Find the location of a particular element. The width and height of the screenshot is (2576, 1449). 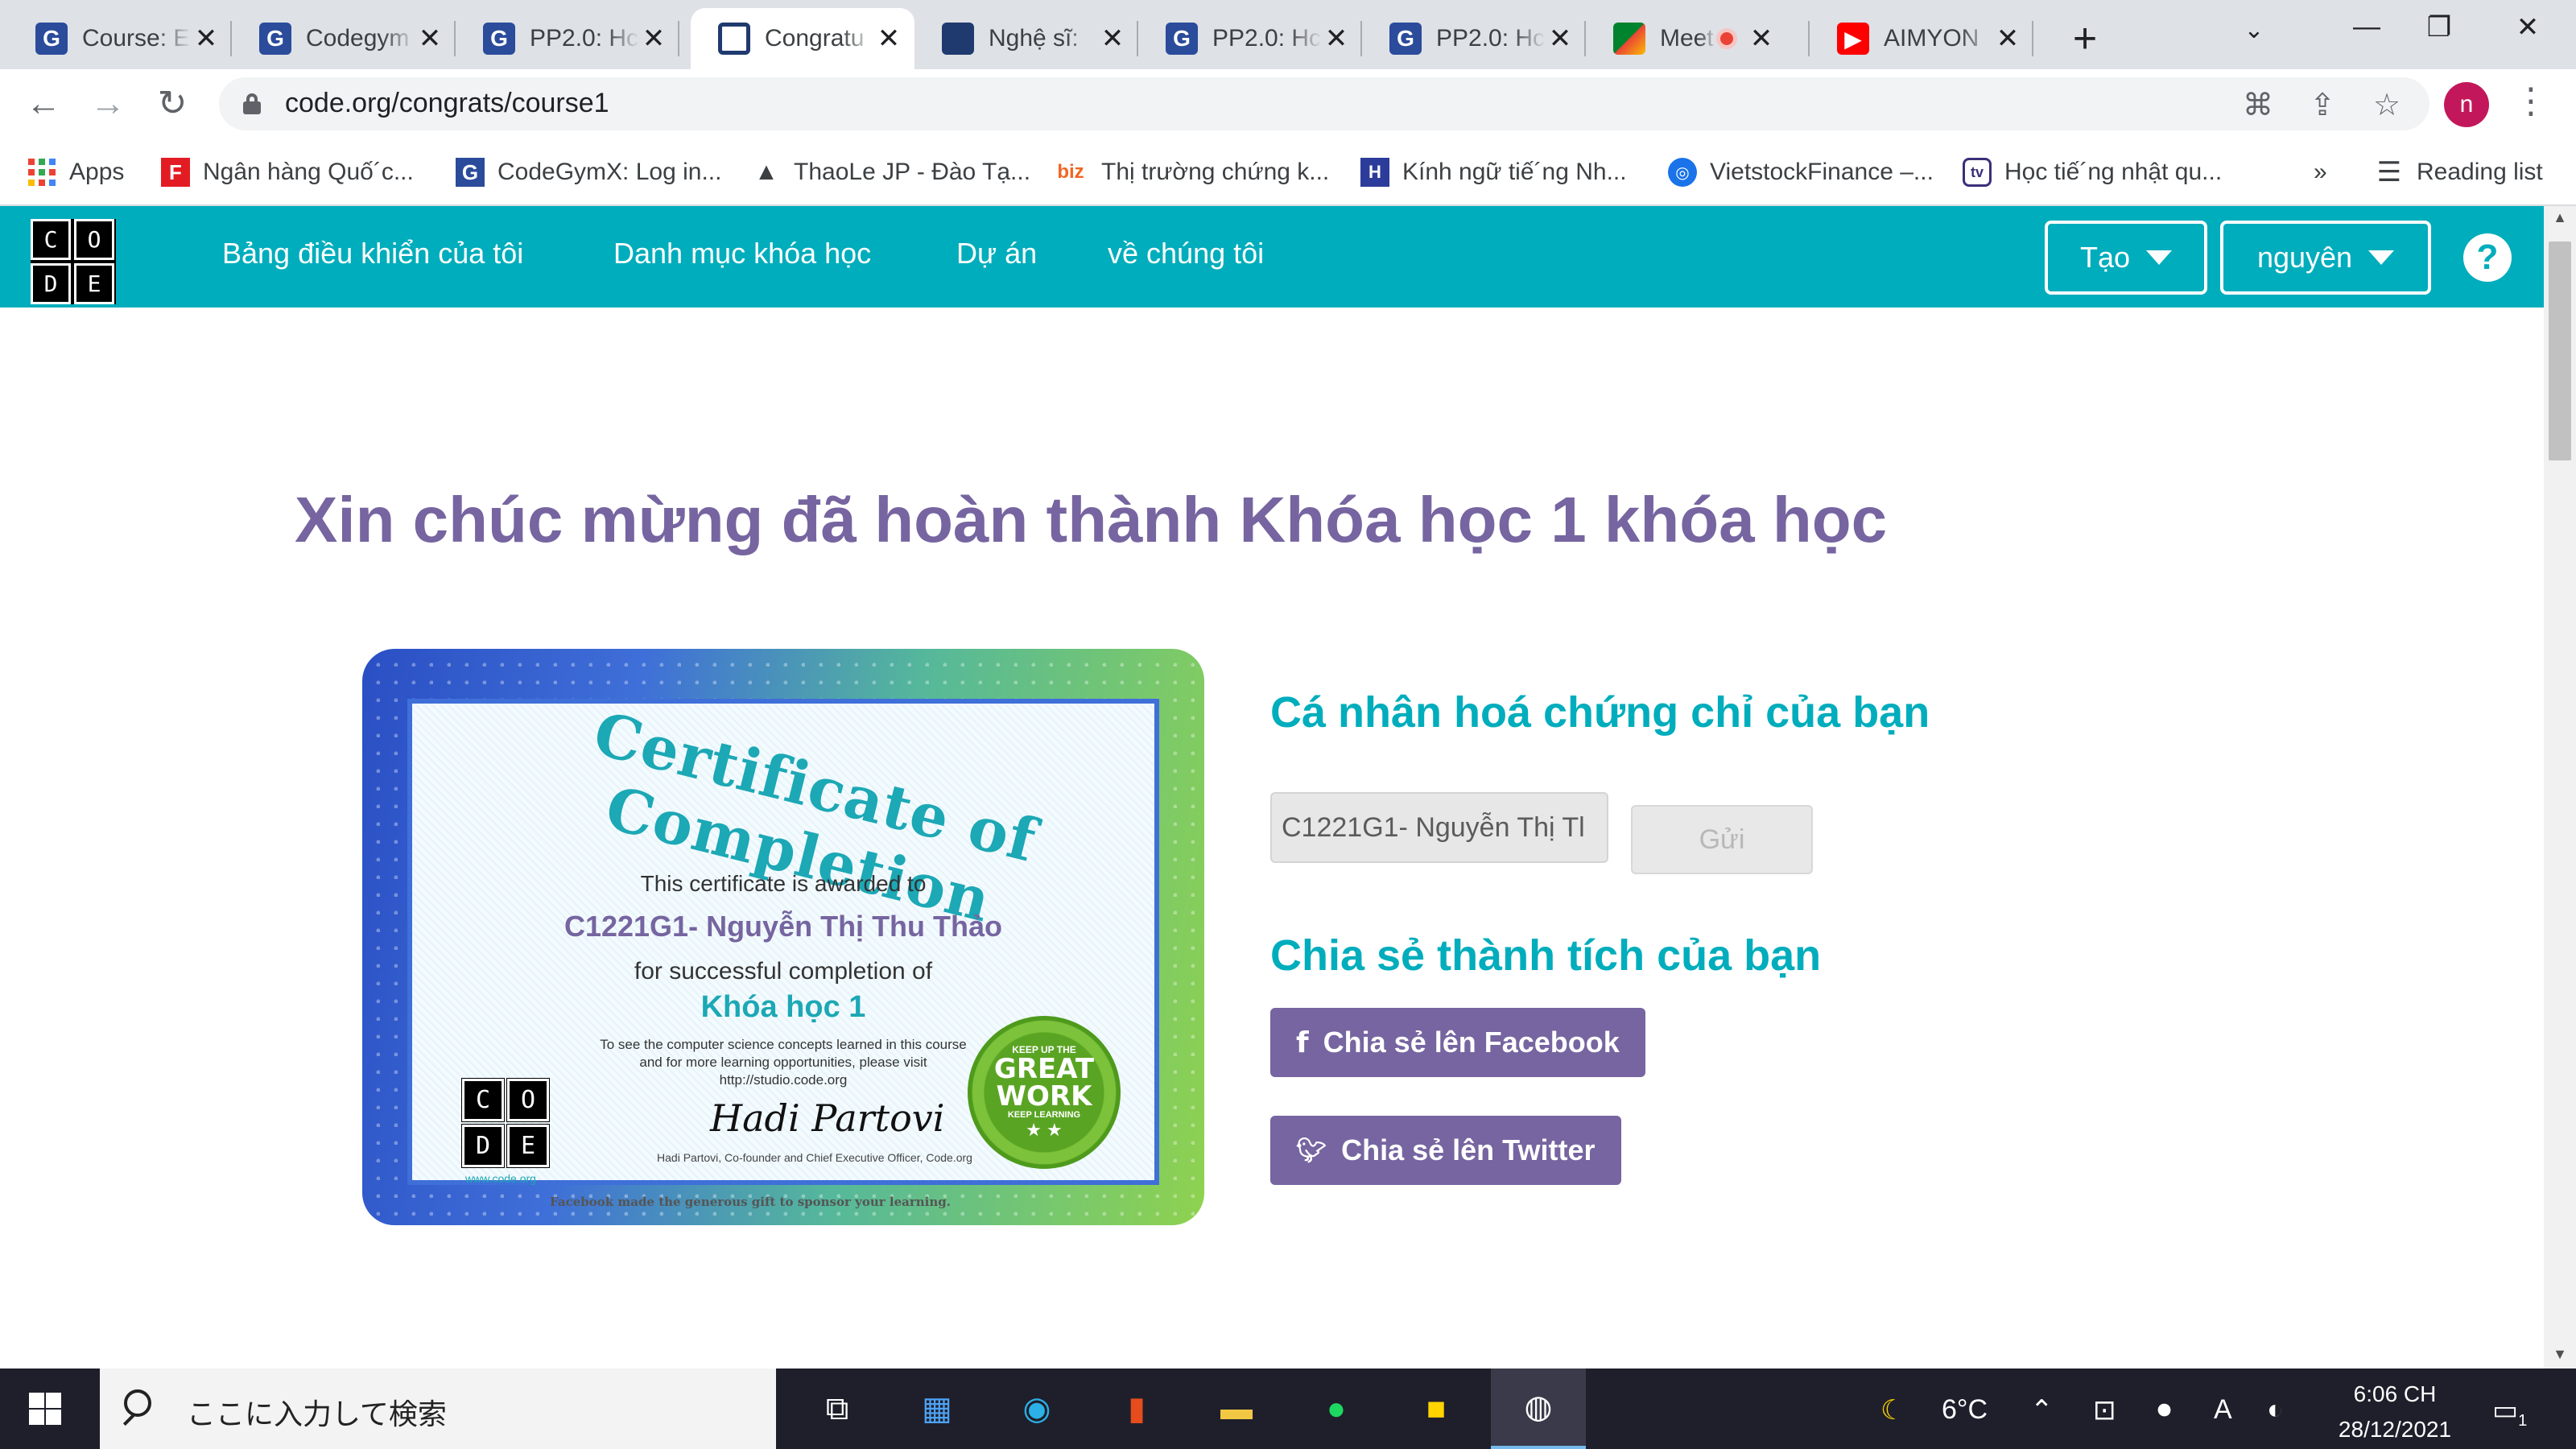

tab-pp2-1: G PP2.0: Hc ✕ is located at coordinates (567, 38).